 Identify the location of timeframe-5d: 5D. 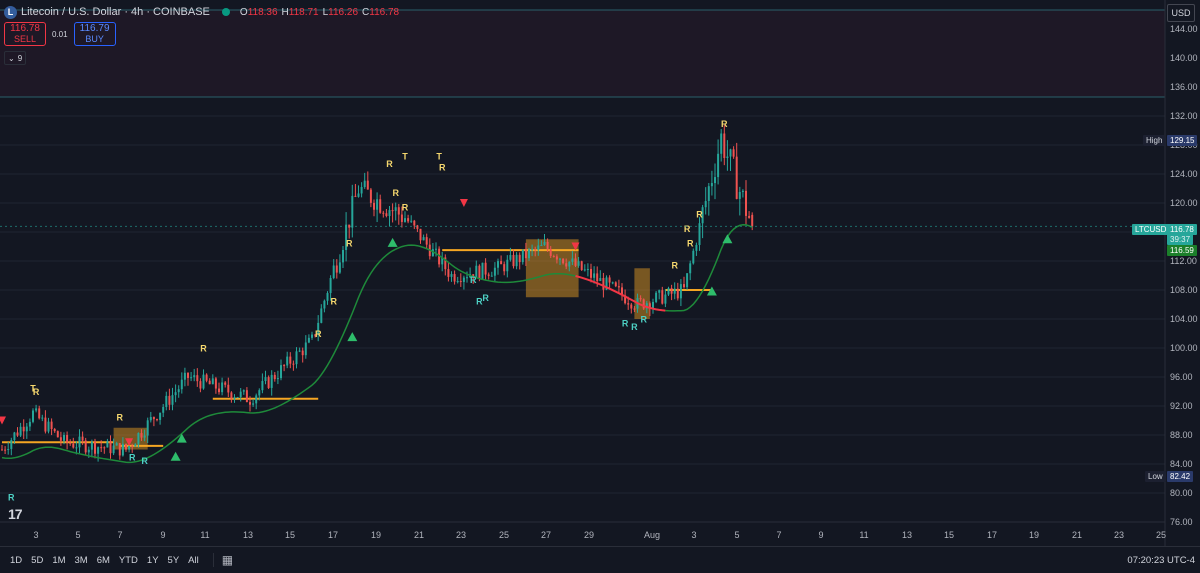
(37, 560).